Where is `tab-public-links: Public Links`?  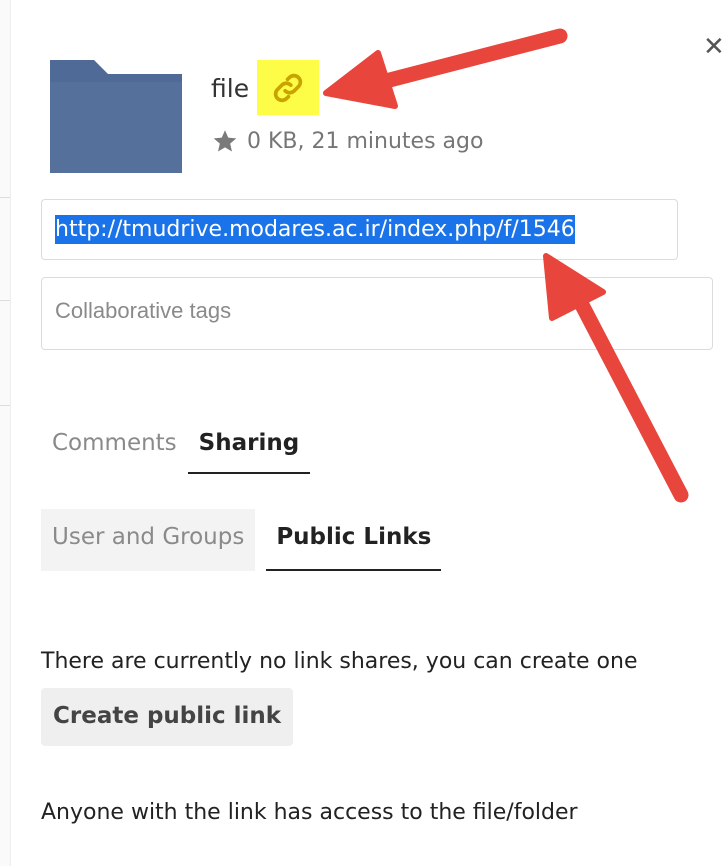 tab-public-links: Public Links is located at coordinates (354, 540).